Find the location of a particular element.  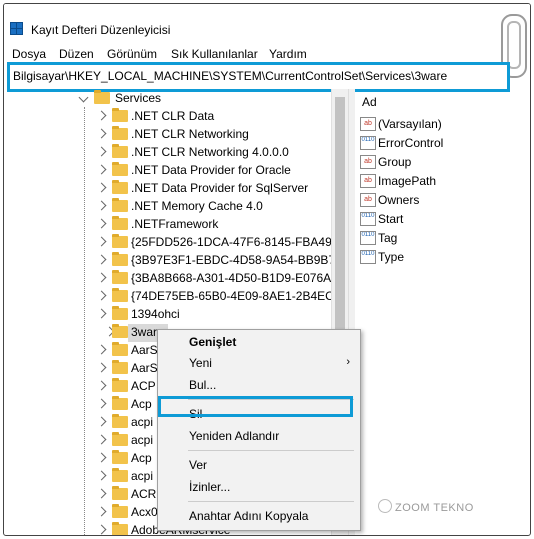

tree-item-label: Services is located at coordinates (138, 98).